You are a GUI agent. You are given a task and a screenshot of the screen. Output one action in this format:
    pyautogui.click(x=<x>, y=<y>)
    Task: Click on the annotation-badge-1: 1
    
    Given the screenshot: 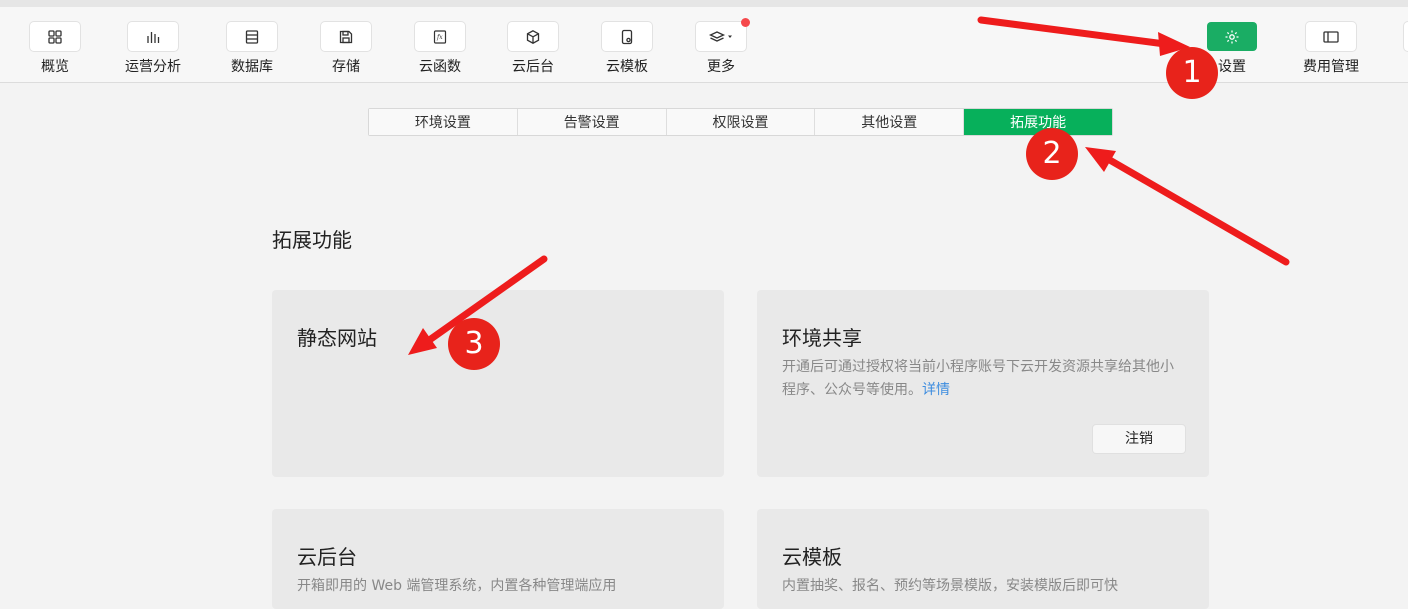 What is the action you would take?
    pyautogui.click(x=1192, y=73)
    